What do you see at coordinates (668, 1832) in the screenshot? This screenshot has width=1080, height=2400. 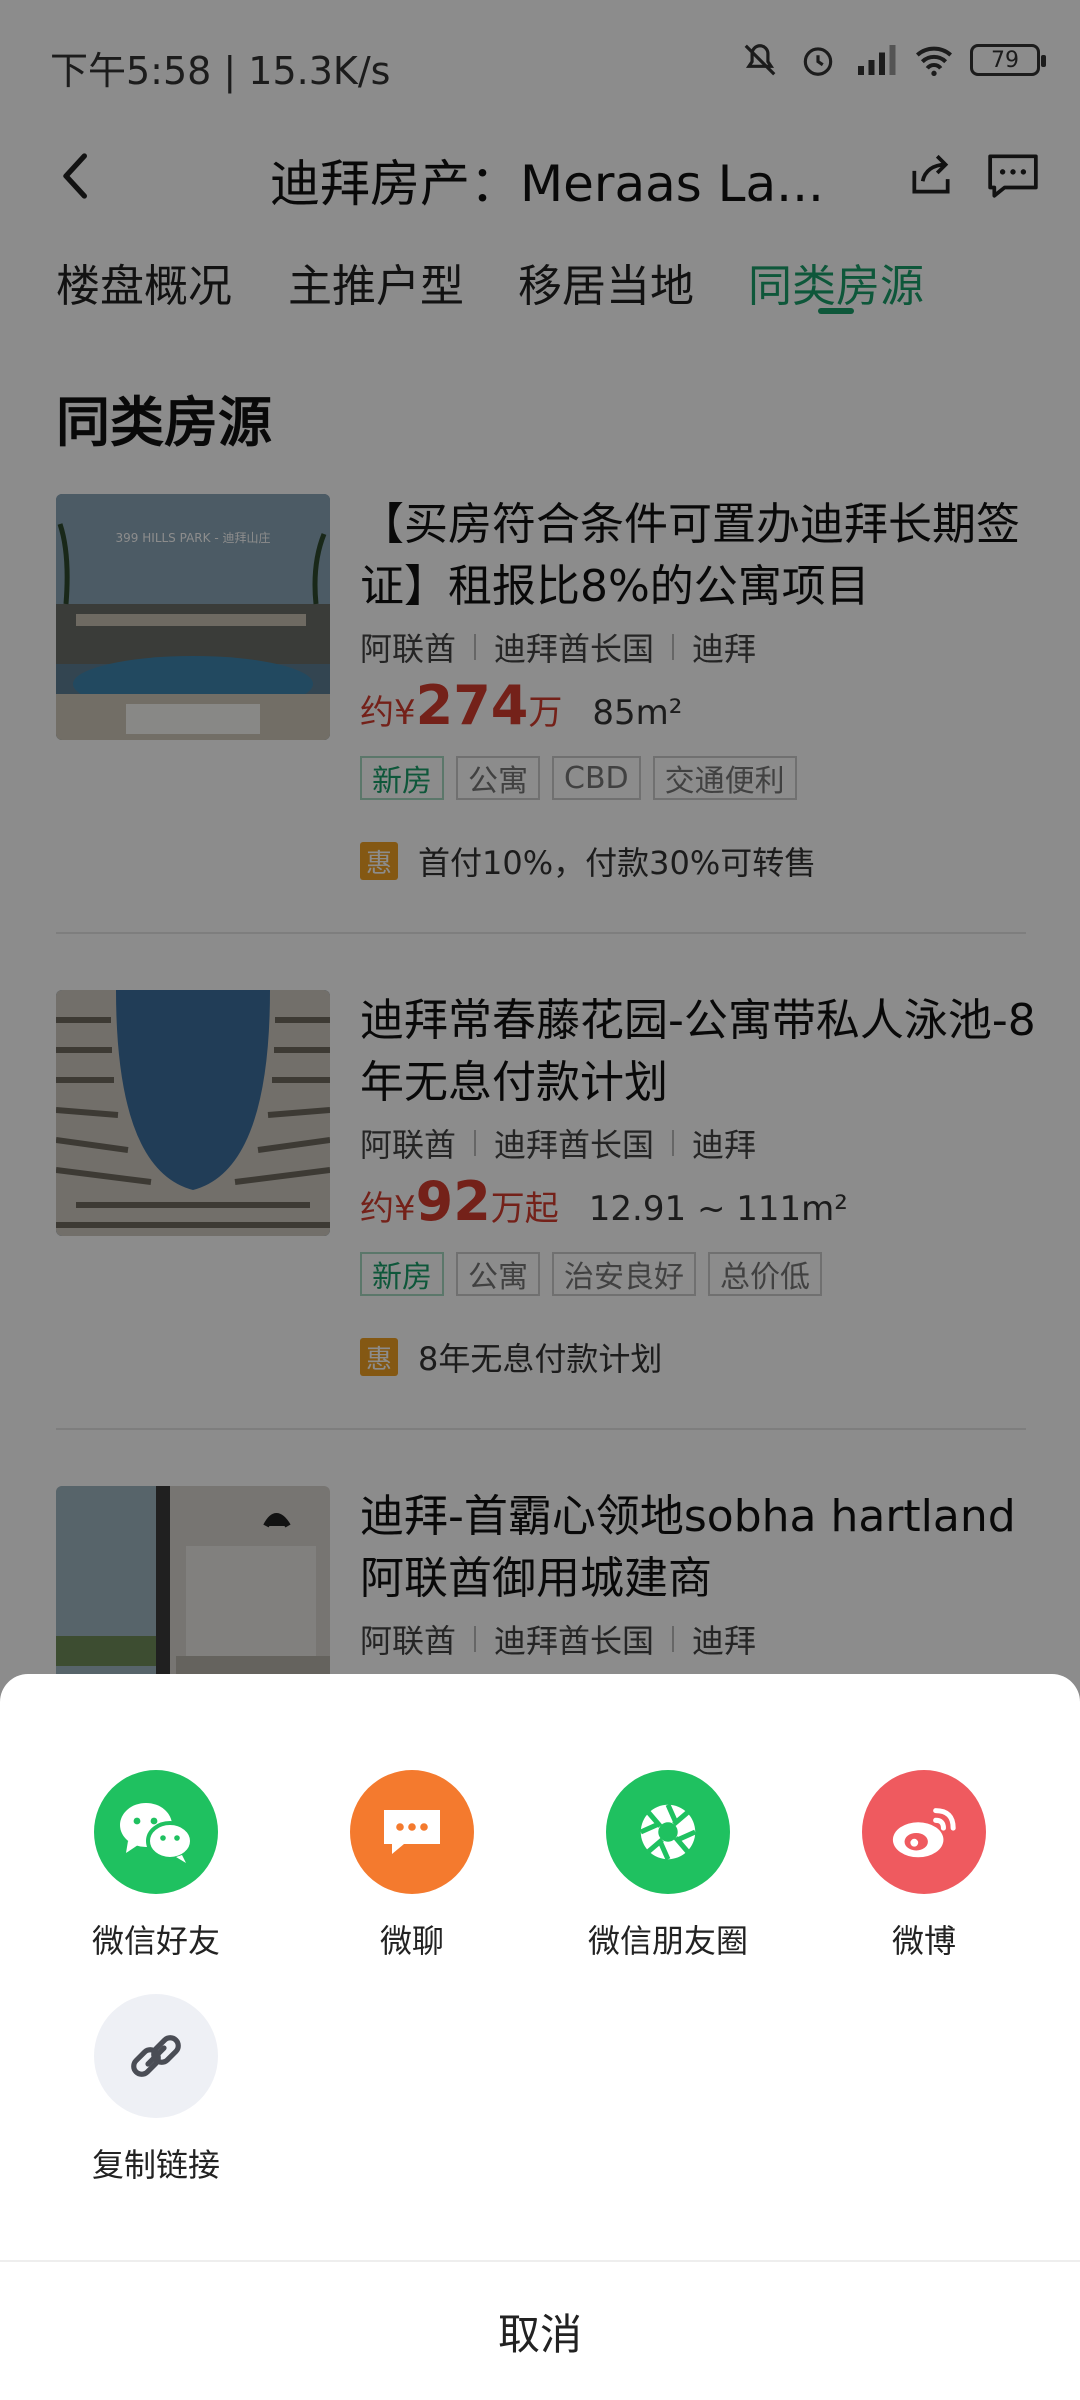 I see `moments-icon` at bounding box center [668, 1832].